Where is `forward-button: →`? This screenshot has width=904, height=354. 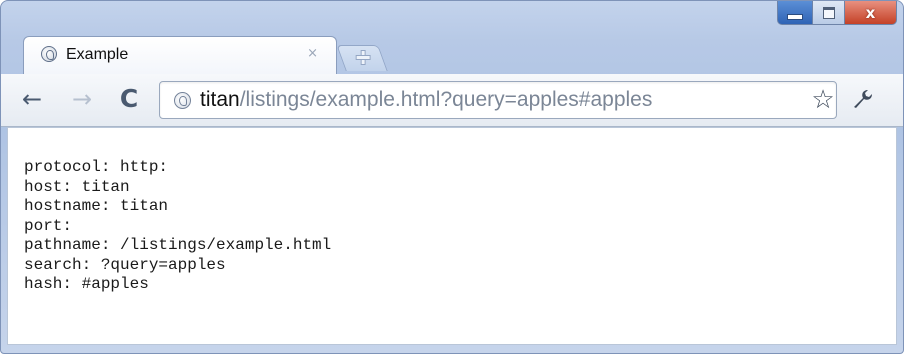 forward-button: → is located at coordinates (82, 99).